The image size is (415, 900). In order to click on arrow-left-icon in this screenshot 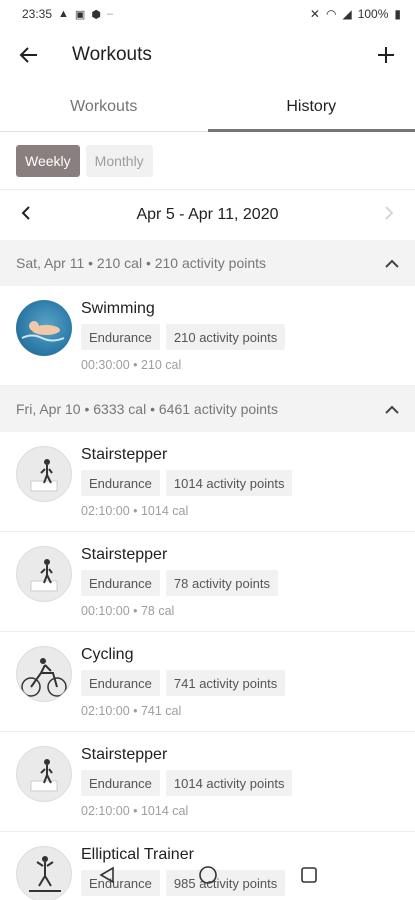, I will do `click(28, 55)`.